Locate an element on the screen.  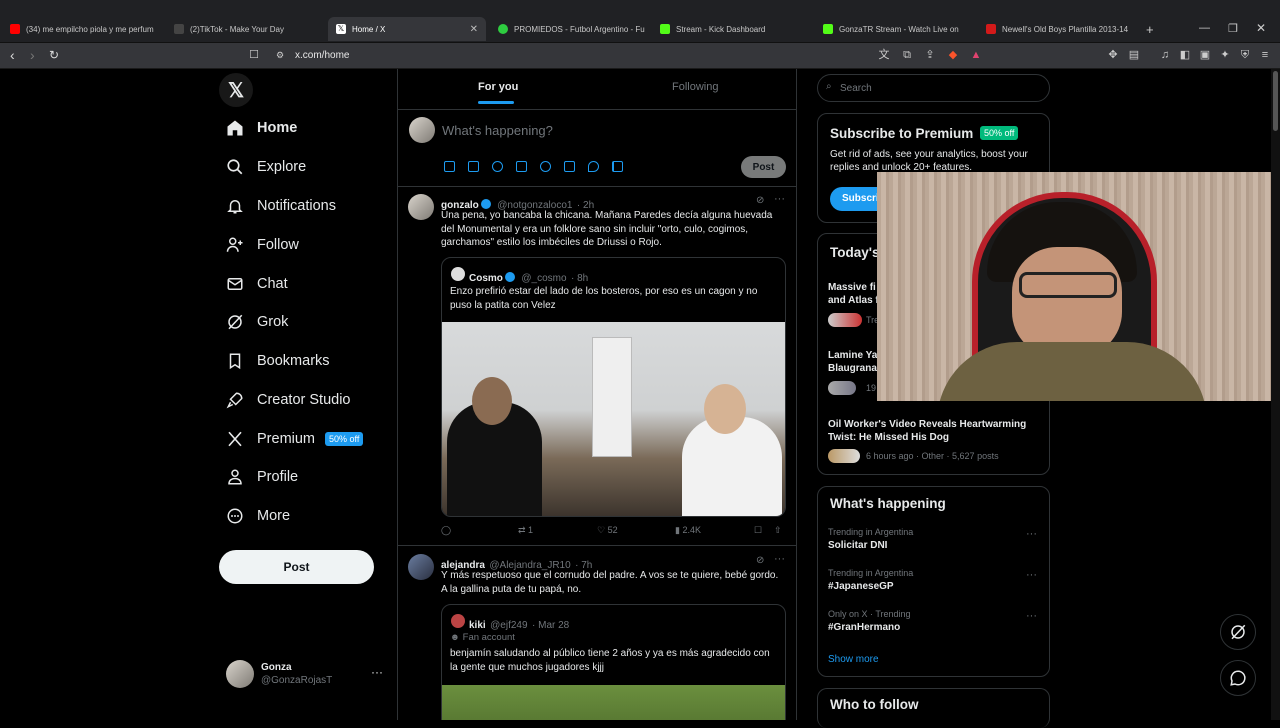
trend-item: #GranHermano is located at coordinates (864, 627).